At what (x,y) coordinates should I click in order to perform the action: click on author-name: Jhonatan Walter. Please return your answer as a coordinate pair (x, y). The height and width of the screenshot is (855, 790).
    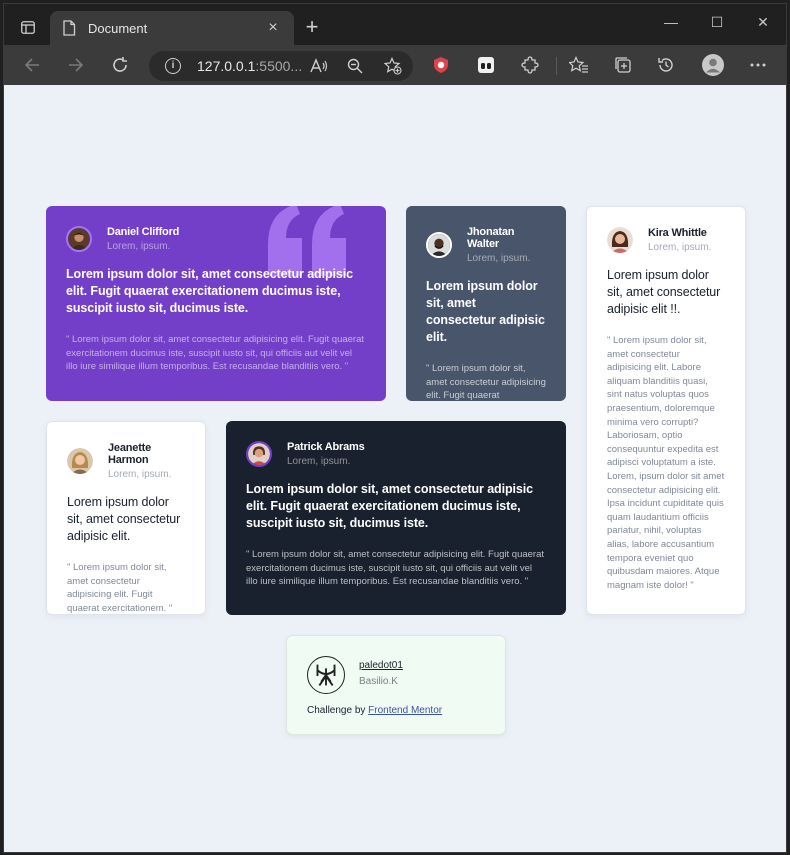
    Looking at the image, I should click on (491, 238).